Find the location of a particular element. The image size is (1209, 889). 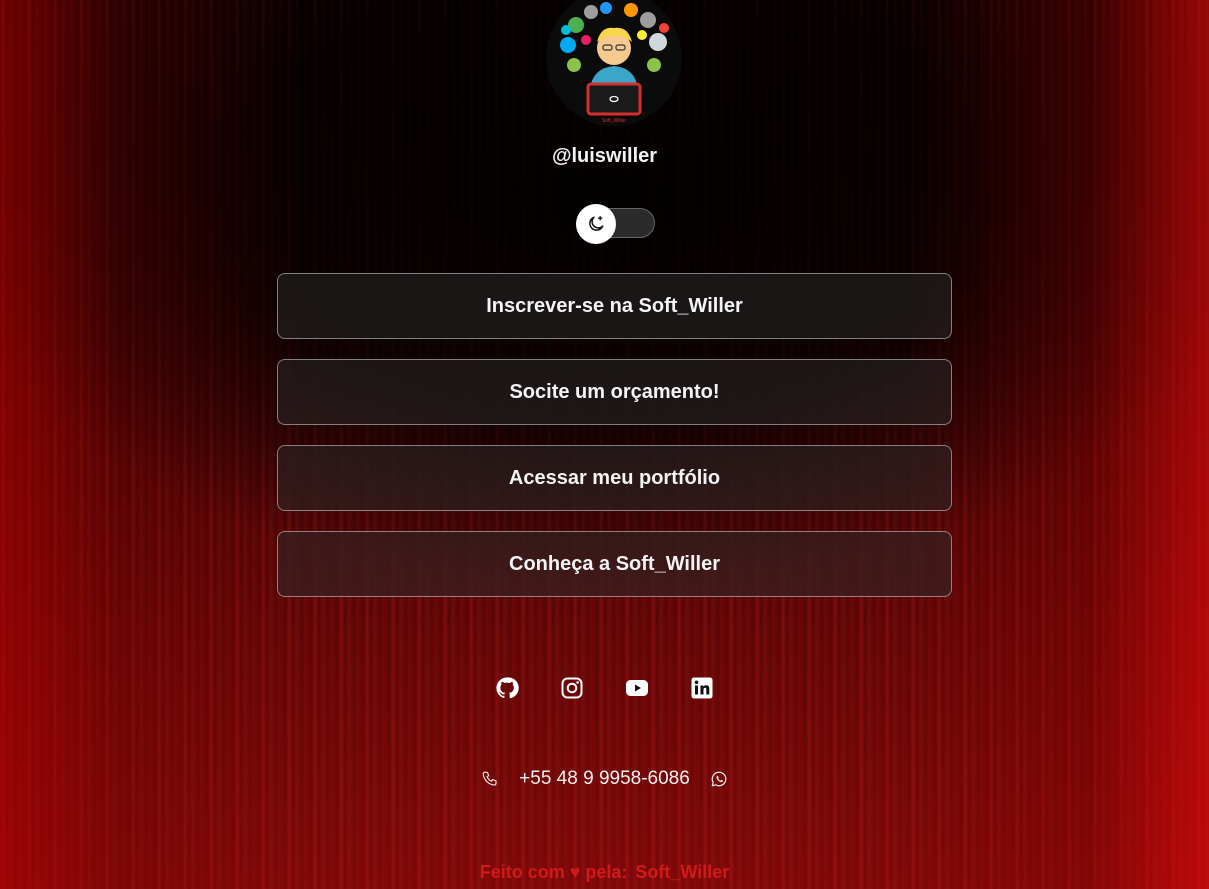

link-quote-button: Socite um orçamento! is located at coordinates (614, 392).